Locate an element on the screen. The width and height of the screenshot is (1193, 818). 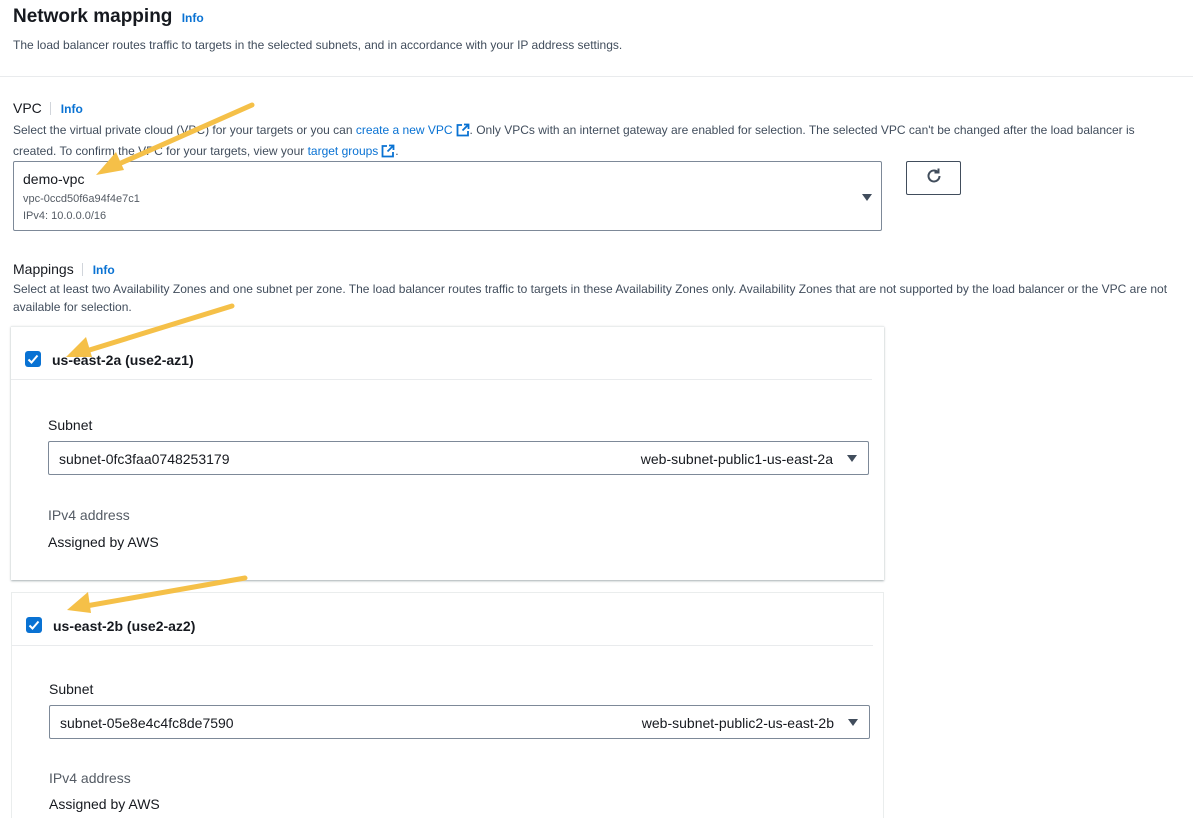
vpc-selected-cidr: IPv4: 10.0.0.0/16 is located at coordinates (65, 216).